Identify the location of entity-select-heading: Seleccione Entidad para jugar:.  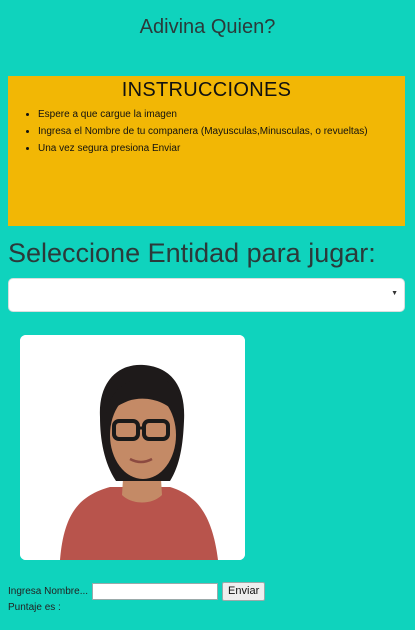
(192, 253).